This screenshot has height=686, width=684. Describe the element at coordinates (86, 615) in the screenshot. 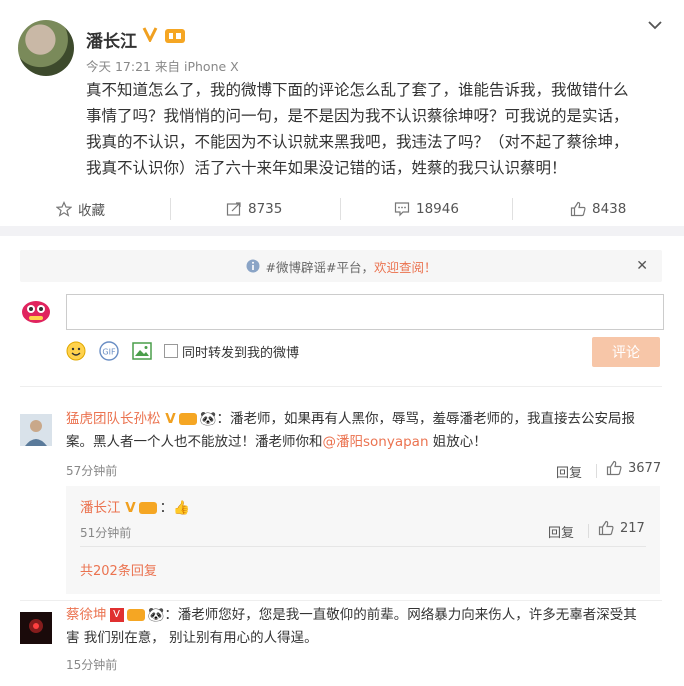

I see `commenter-name: 蔡徐坤` at that location.